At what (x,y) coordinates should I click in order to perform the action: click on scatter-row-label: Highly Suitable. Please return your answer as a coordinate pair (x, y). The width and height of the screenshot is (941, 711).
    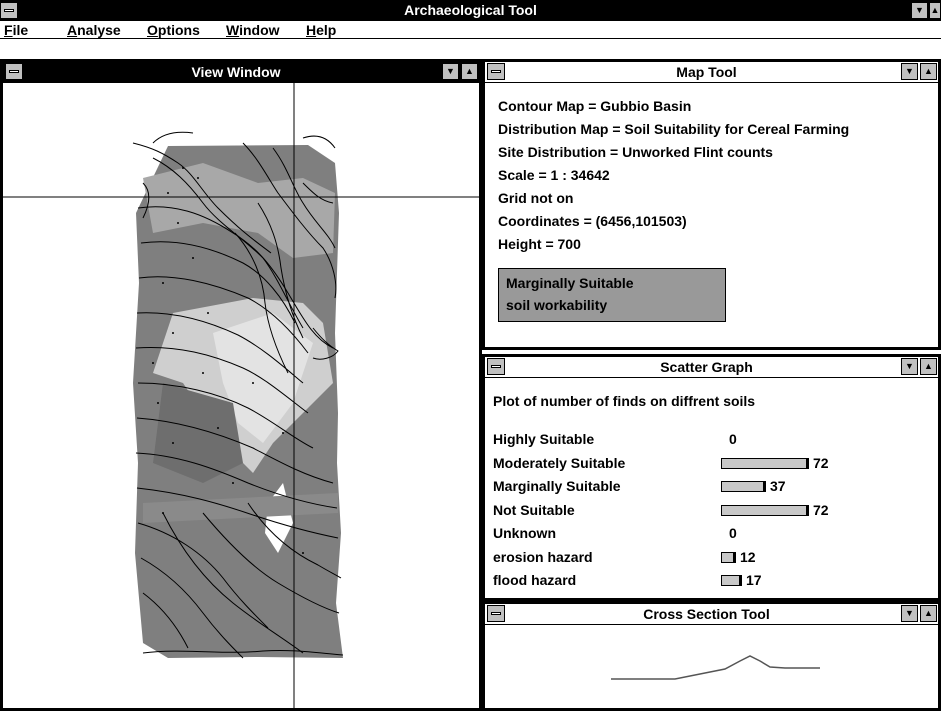
    Looking at the image, I should click on (544, 439).